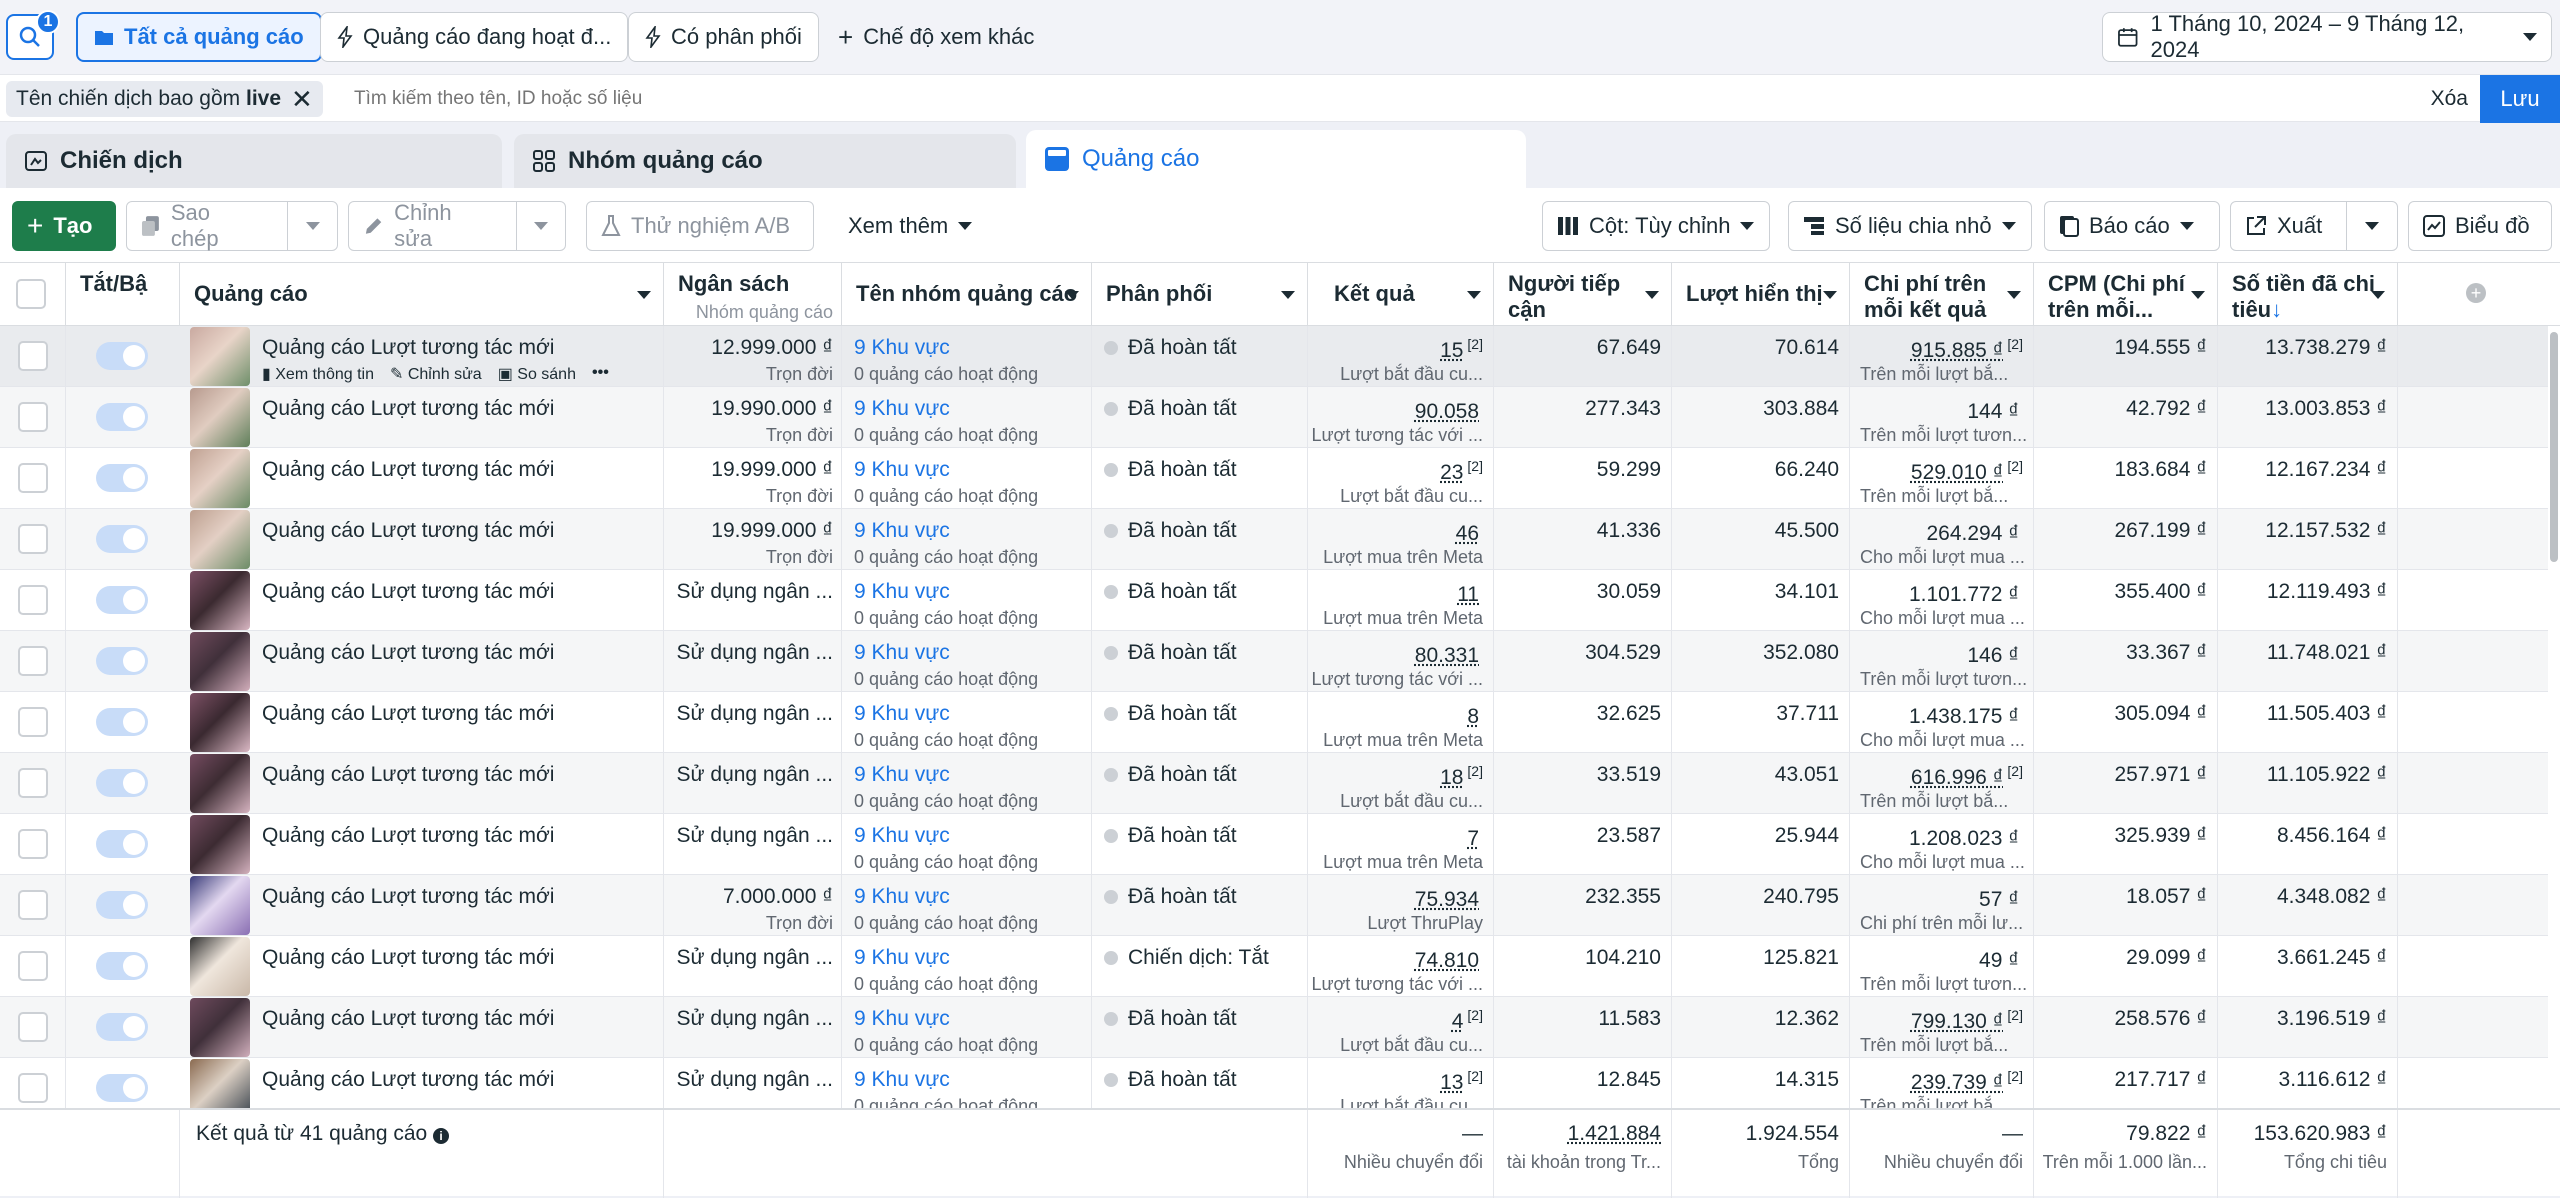 The image size is (2560, 1198). What do you see at coordinates (1967, 471) in the screenshot?
I see `cpr-value: 529.010 ₫ [2]` at bounding box center [1967, 471].